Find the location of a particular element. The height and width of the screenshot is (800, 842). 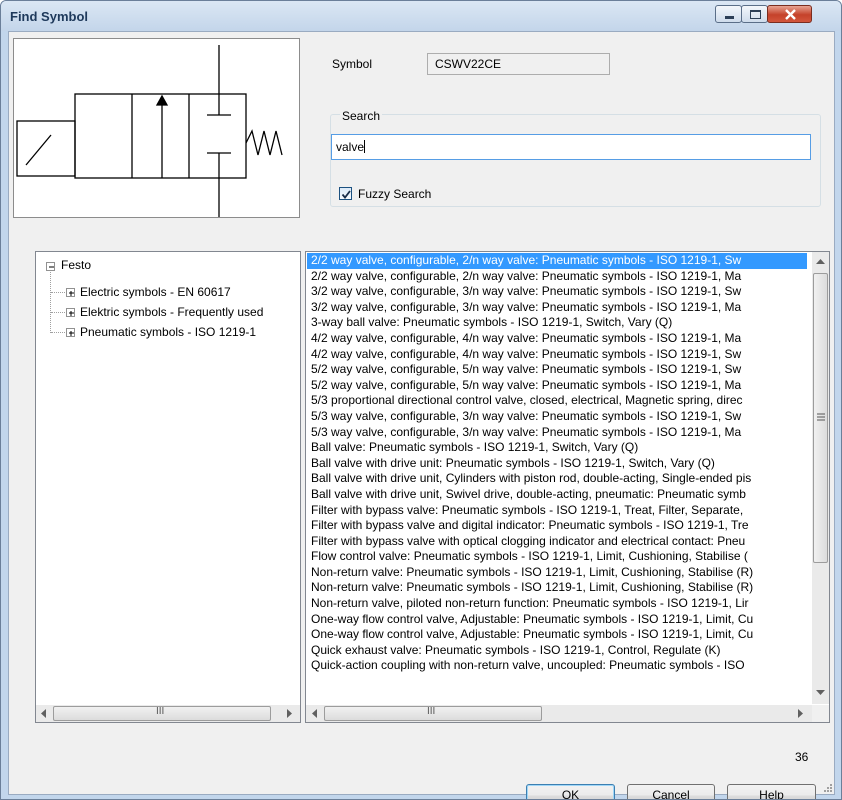

result-count: 36 is located at coordinates (802, 757).